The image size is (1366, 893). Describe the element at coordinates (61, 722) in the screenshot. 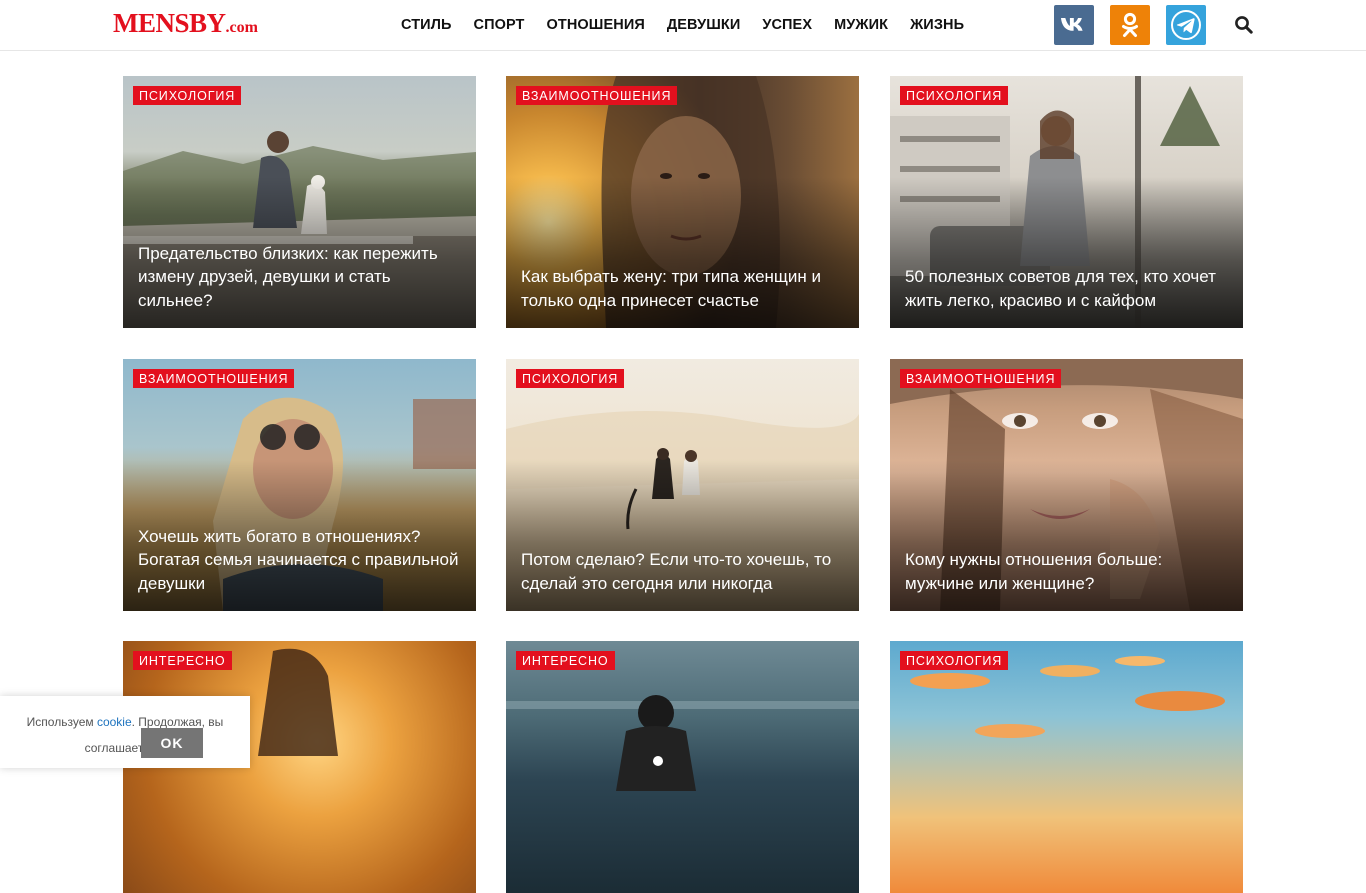

I see `cookie-text-start: Используем` at that location.